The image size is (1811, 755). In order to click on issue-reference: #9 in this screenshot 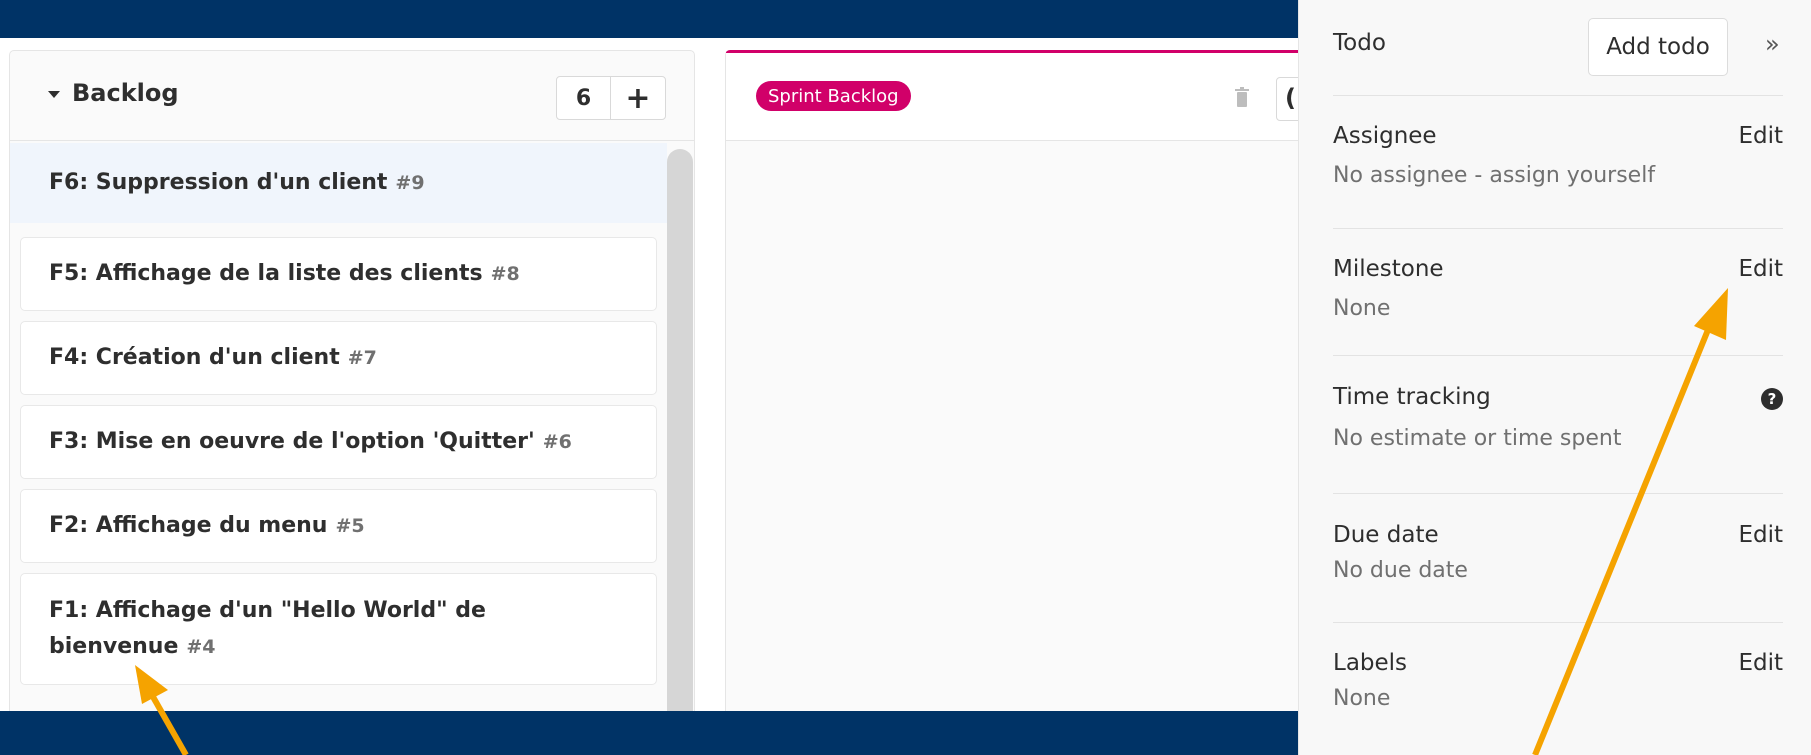, I will do `click(410, 183)`.